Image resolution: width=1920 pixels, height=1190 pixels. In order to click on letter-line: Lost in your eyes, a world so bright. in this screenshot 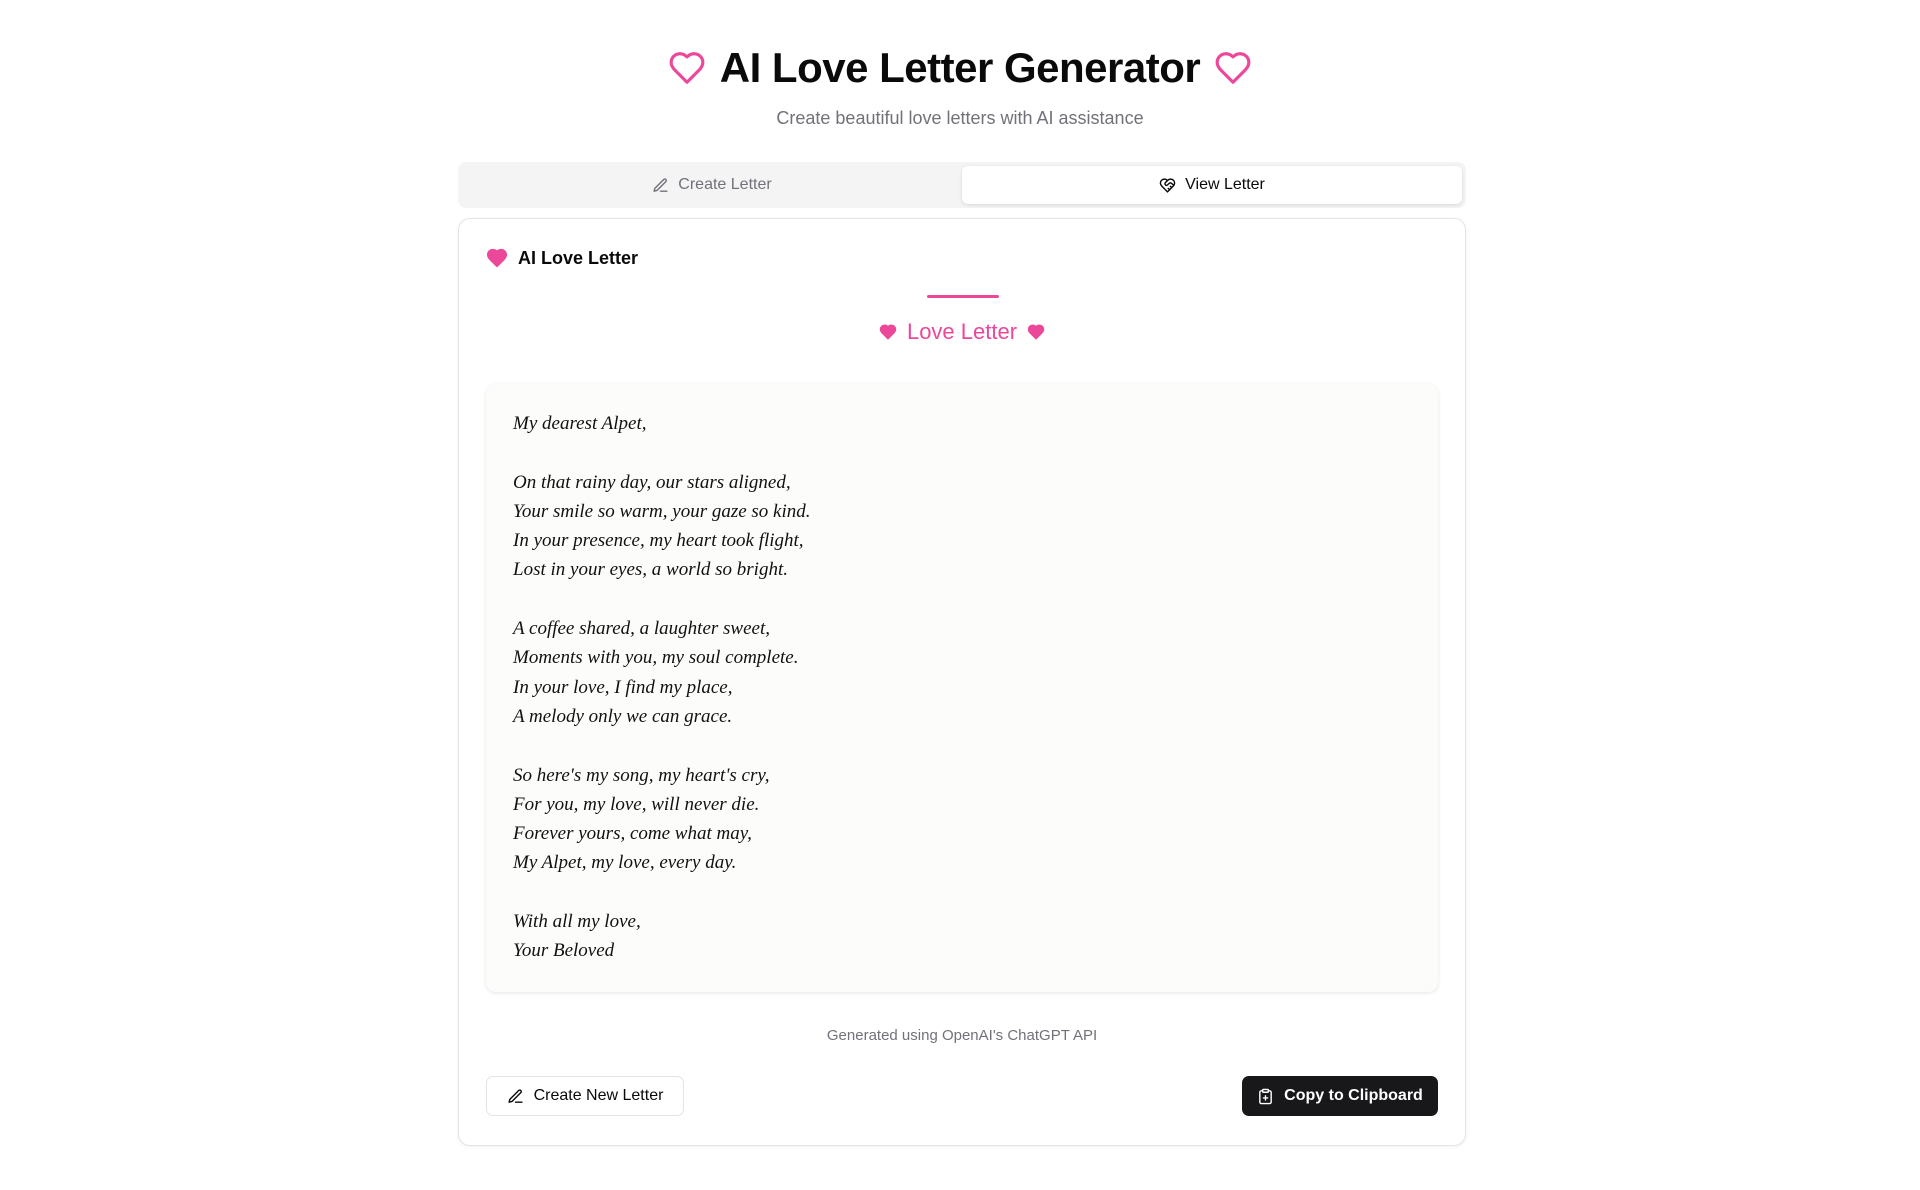, I will do `click(650, 570)`.